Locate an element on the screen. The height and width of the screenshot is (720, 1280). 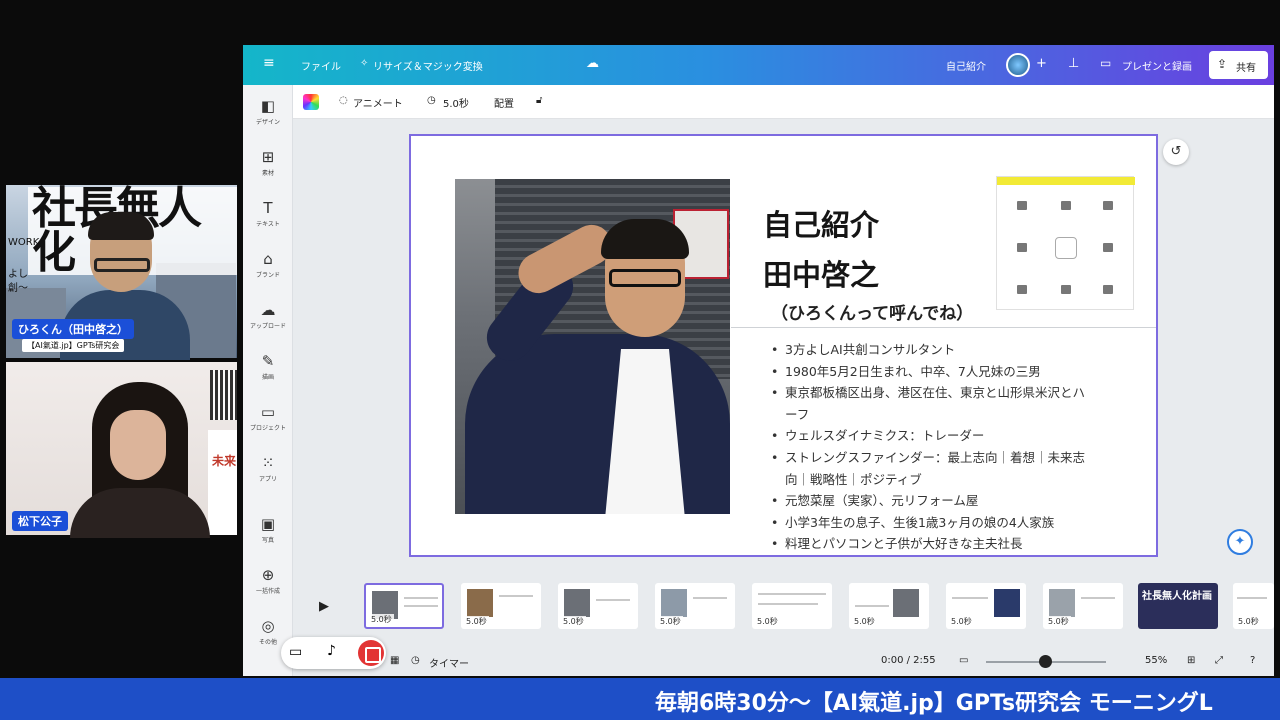
document-title: 自己紹介 is located at coordinates (966, 65).